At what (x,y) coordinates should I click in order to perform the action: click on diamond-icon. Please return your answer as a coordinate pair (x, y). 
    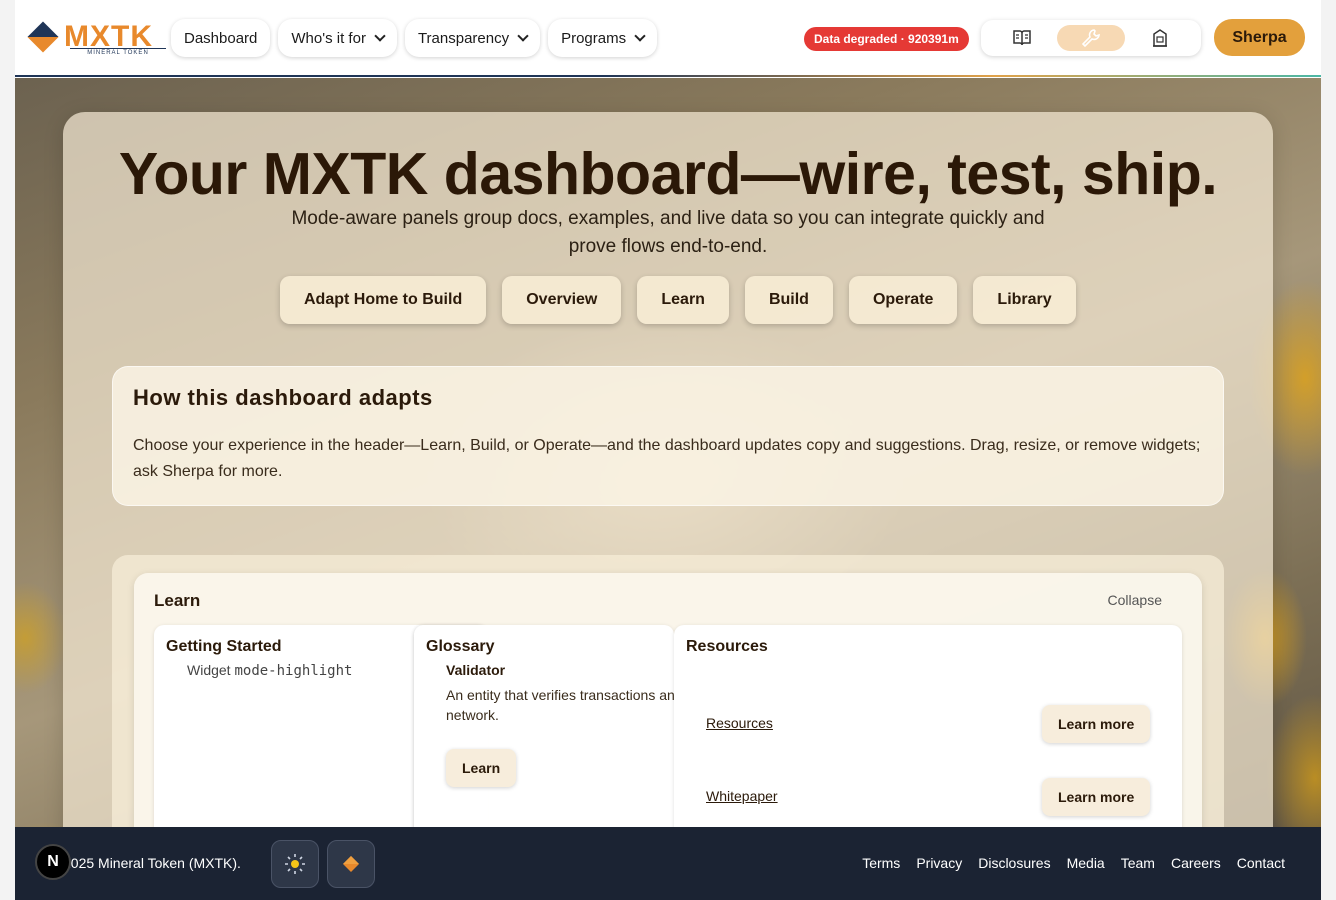
    Looking at the image, I should click on (351, 864).